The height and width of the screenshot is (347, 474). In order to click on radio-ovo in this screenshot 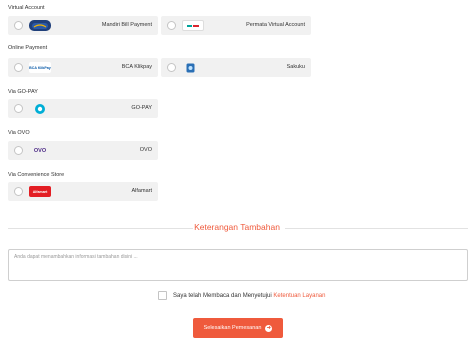, I will do `click(18, 150)`.